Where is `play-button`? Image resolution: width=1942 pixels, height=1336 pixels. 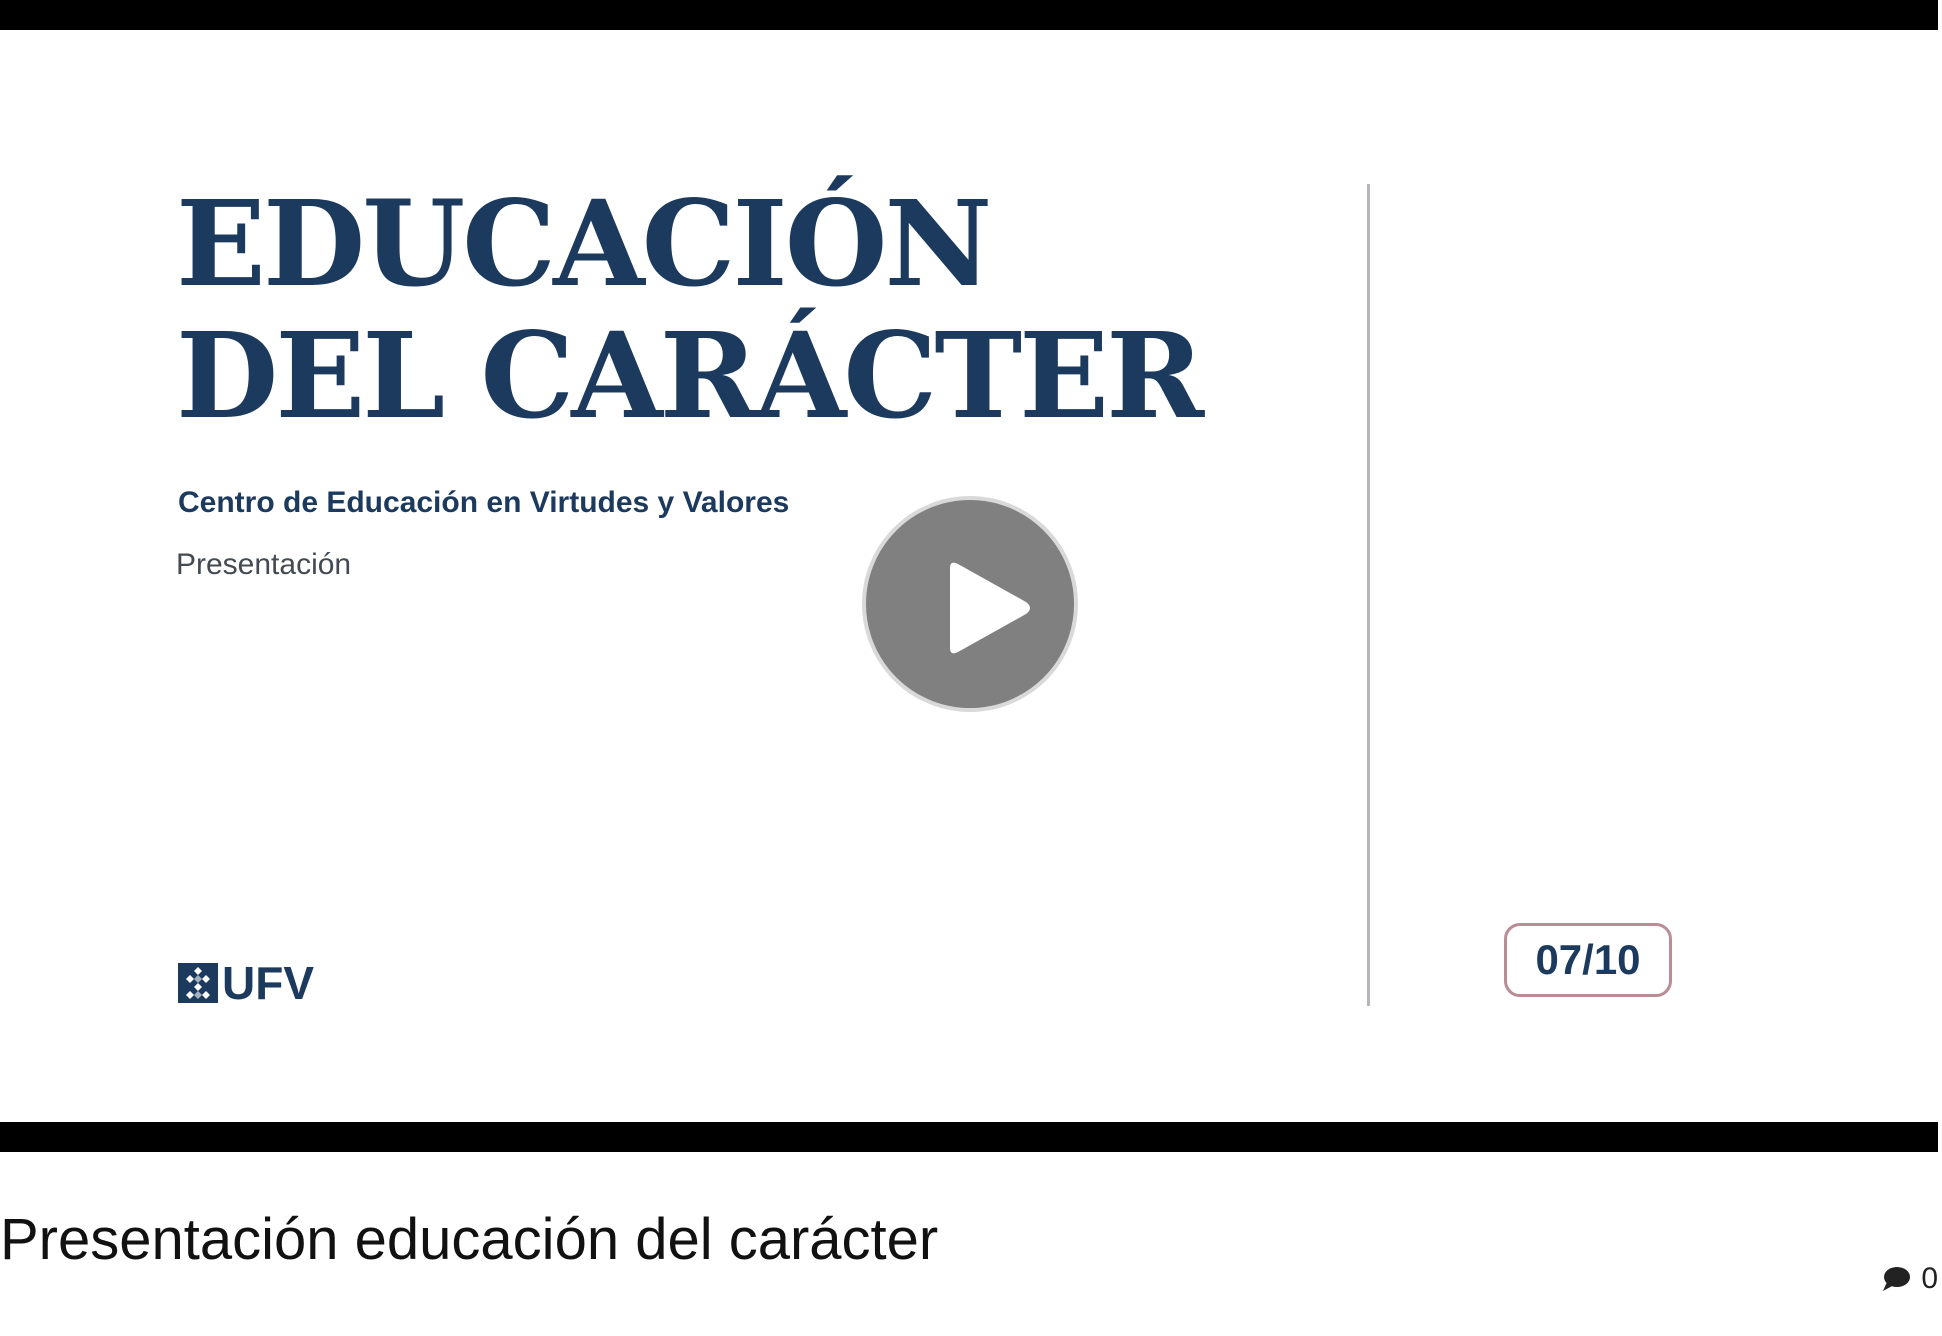 play-button is located at coordinates (970, 604).